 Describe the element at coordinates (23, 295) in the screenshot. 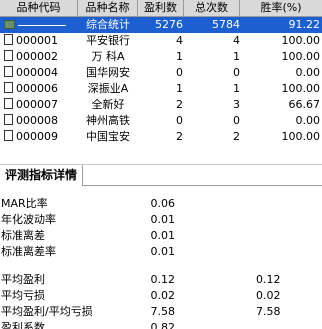

I see `stat-label: 平均亏损` at that location.